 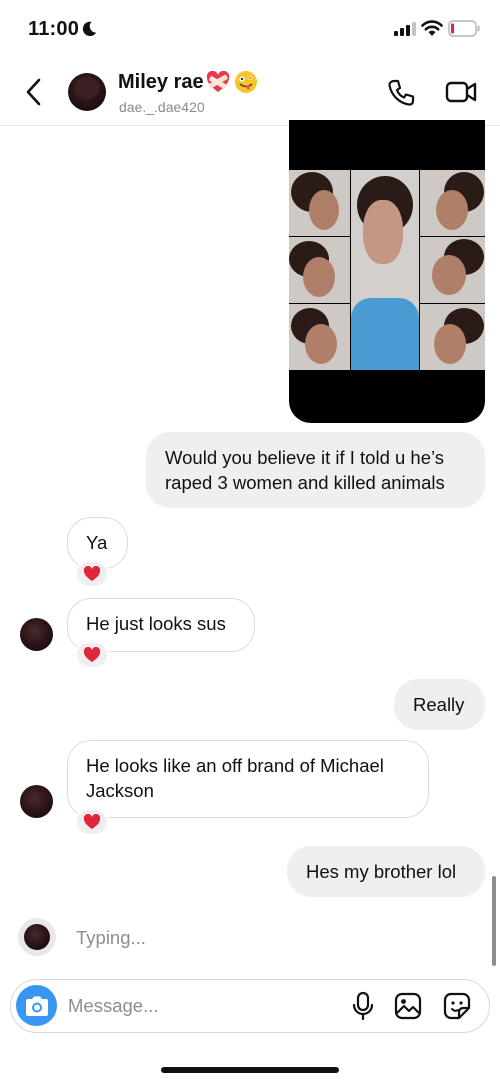 I want to click on message-input, so click(x=203, y=1006).